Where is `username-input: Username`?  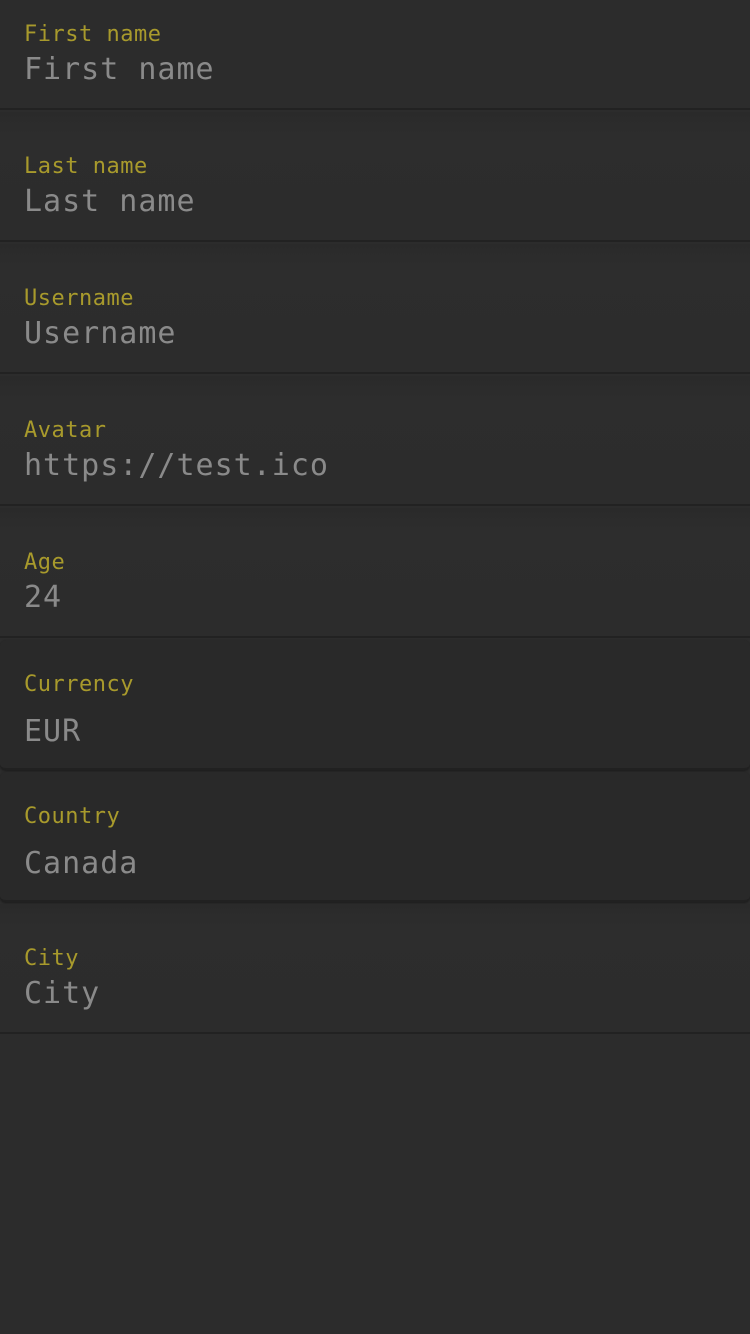
username-input: Username is located at coordinates (374, 333).